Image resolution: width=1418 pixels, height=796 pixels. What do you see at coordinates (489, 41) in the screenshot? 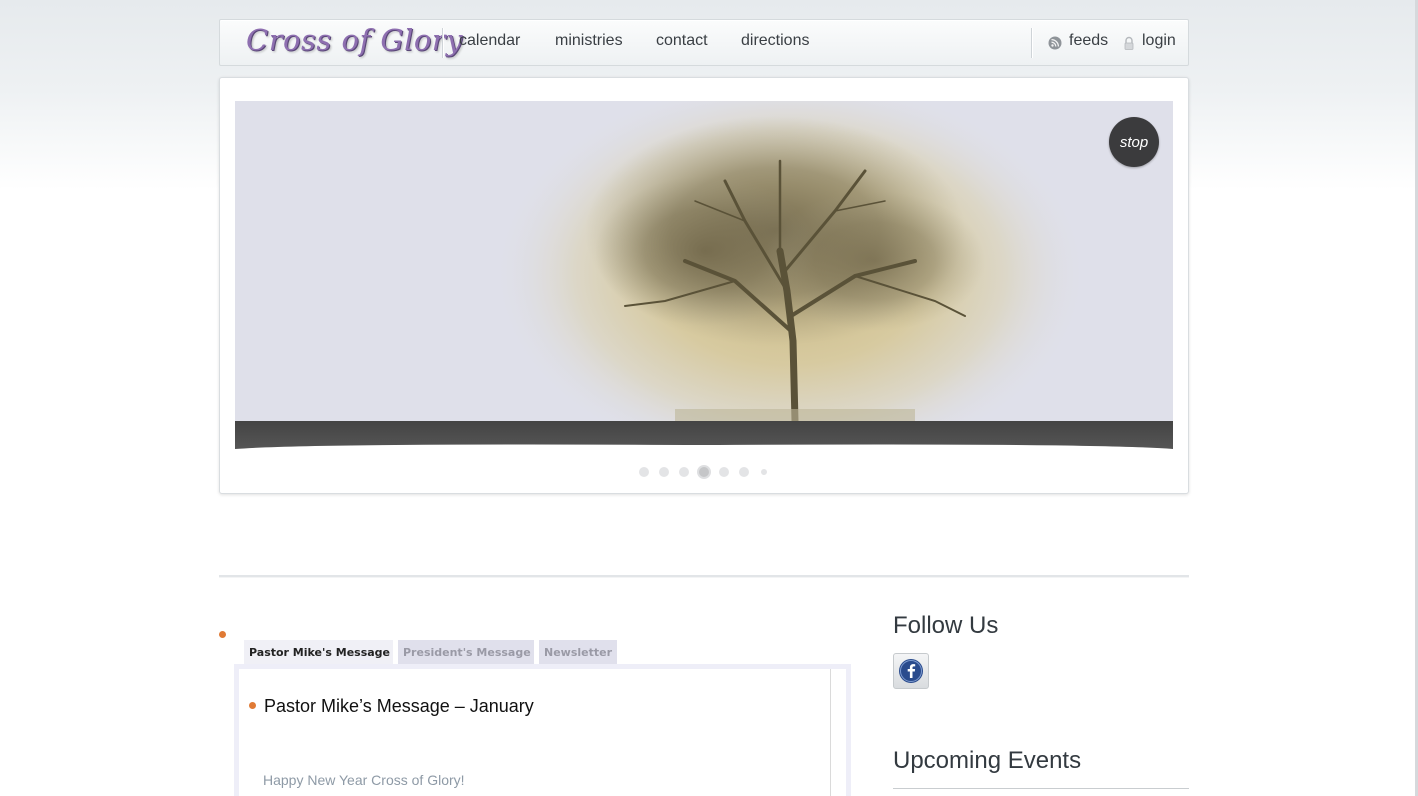
I see `nav-link-calendar: calendar` at bounding box center [489, 41].